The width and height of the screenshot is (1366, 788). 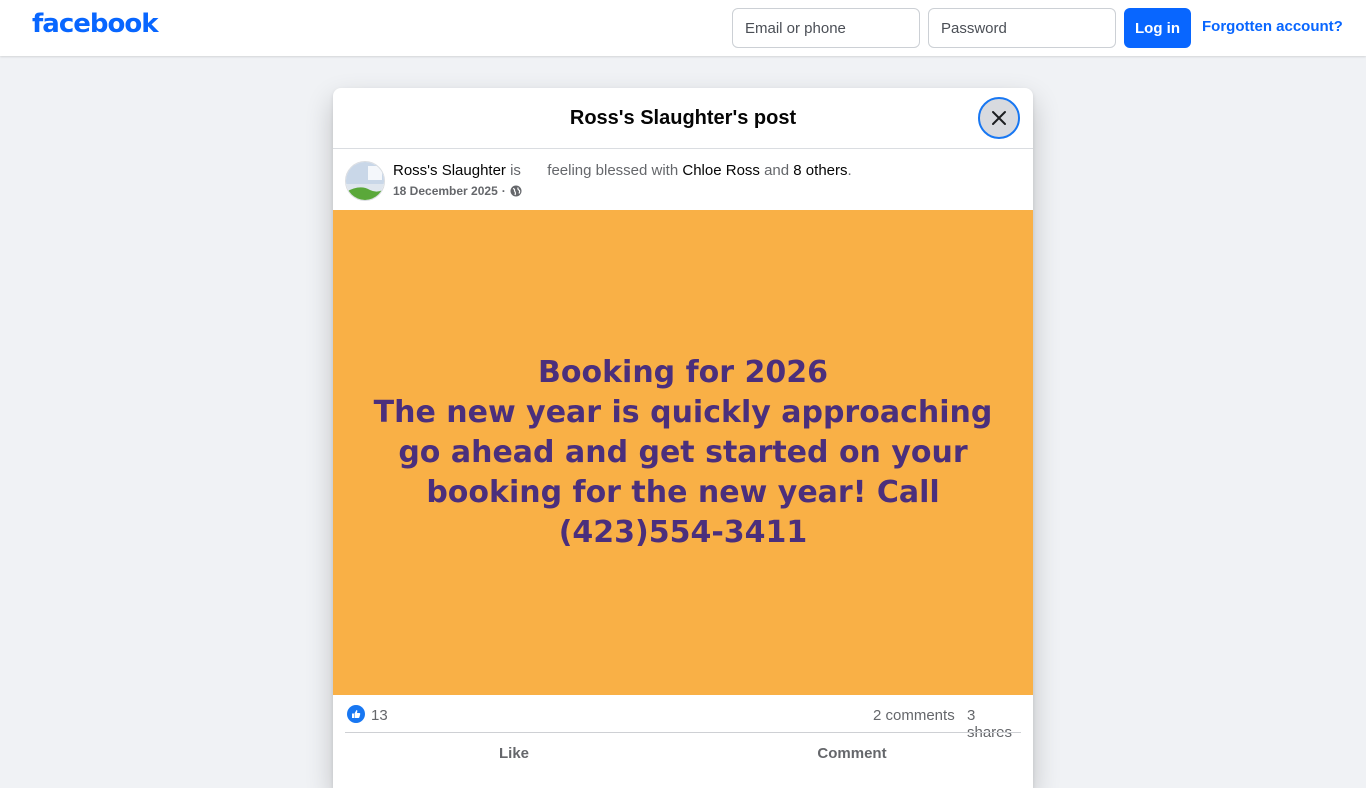 What do you see at coordinates (826, 28) in the screenshot?
I see `email-input` at bounding box center [826, 28].